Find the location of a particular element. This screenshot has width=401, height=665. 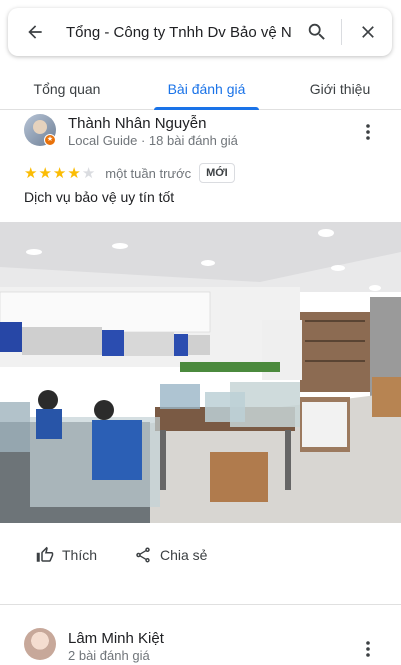

thumb-up-icon is located at coordinates (45, 554).